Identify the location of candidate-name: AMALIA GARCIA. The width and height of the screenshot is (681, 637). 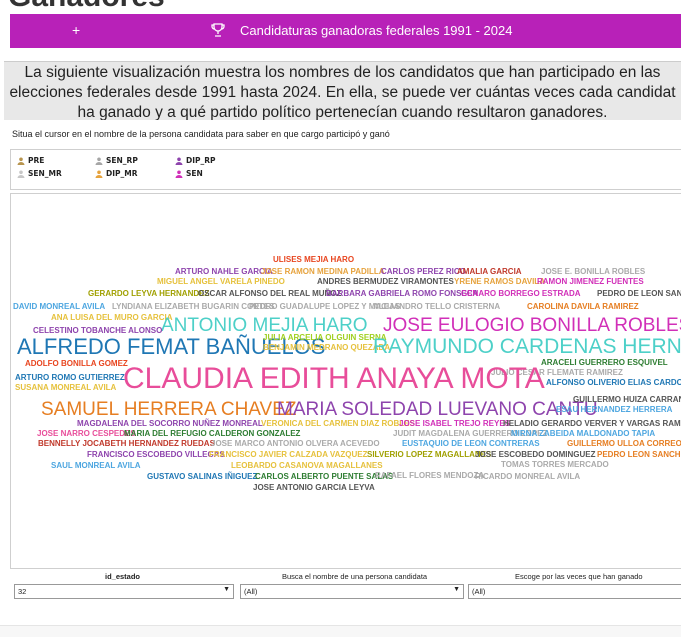
(489, 272).